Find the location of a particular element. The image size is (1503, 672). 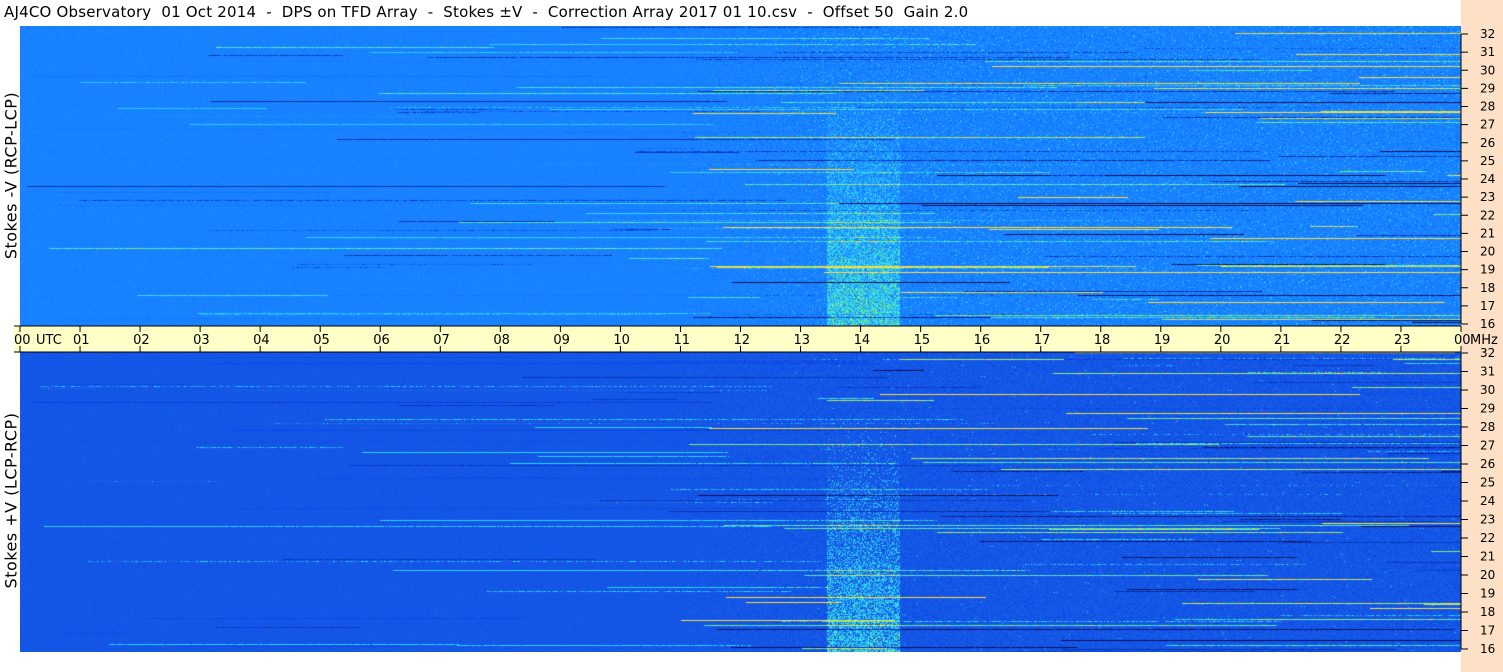

time-tick-label: 10 is located at coordinates (621, 340).